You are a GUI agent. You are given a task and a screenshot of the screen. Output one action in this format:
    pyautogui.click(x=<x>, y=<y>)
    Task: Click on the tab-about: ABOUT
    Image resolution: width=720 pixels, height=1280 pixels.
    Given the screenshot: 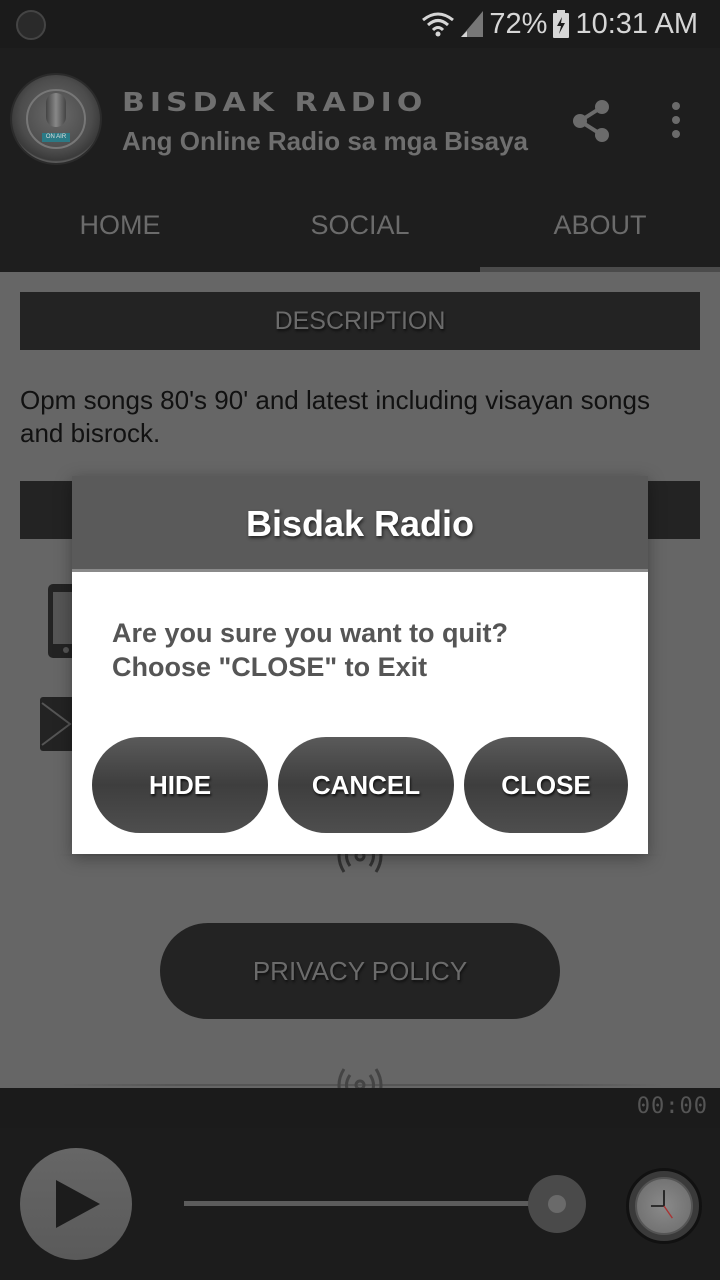 What is the action you would take?
    pyautogui.click(x=600, y=228)
    